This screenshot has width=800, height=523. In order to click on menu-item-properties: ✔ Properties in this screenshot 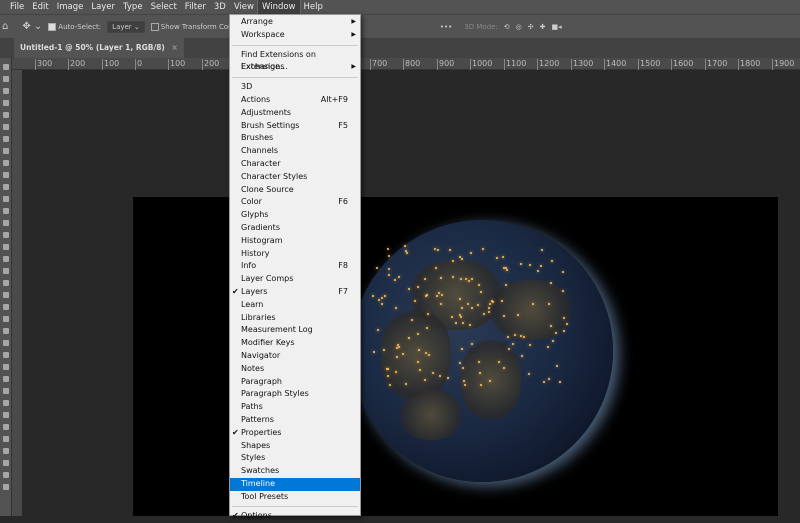, I will do `click(295, 433)`.